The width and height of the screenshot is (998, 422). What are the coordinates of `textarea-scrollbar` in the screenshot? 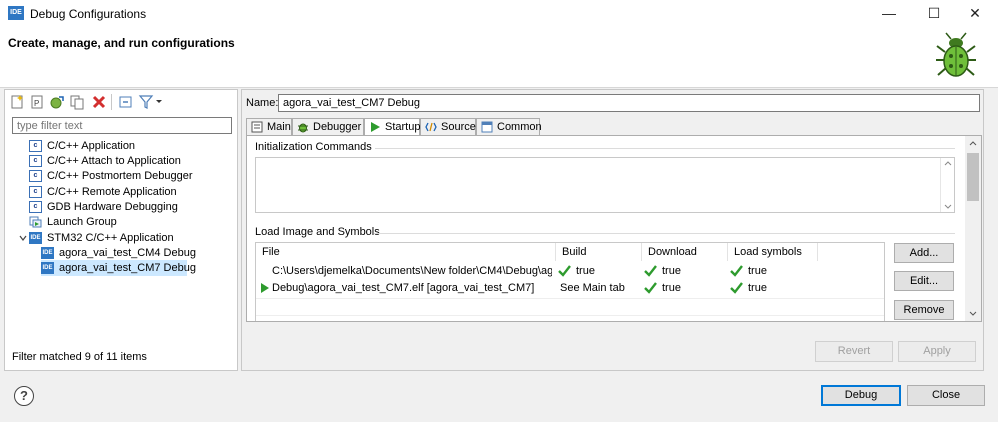 It's located at (947, 185).